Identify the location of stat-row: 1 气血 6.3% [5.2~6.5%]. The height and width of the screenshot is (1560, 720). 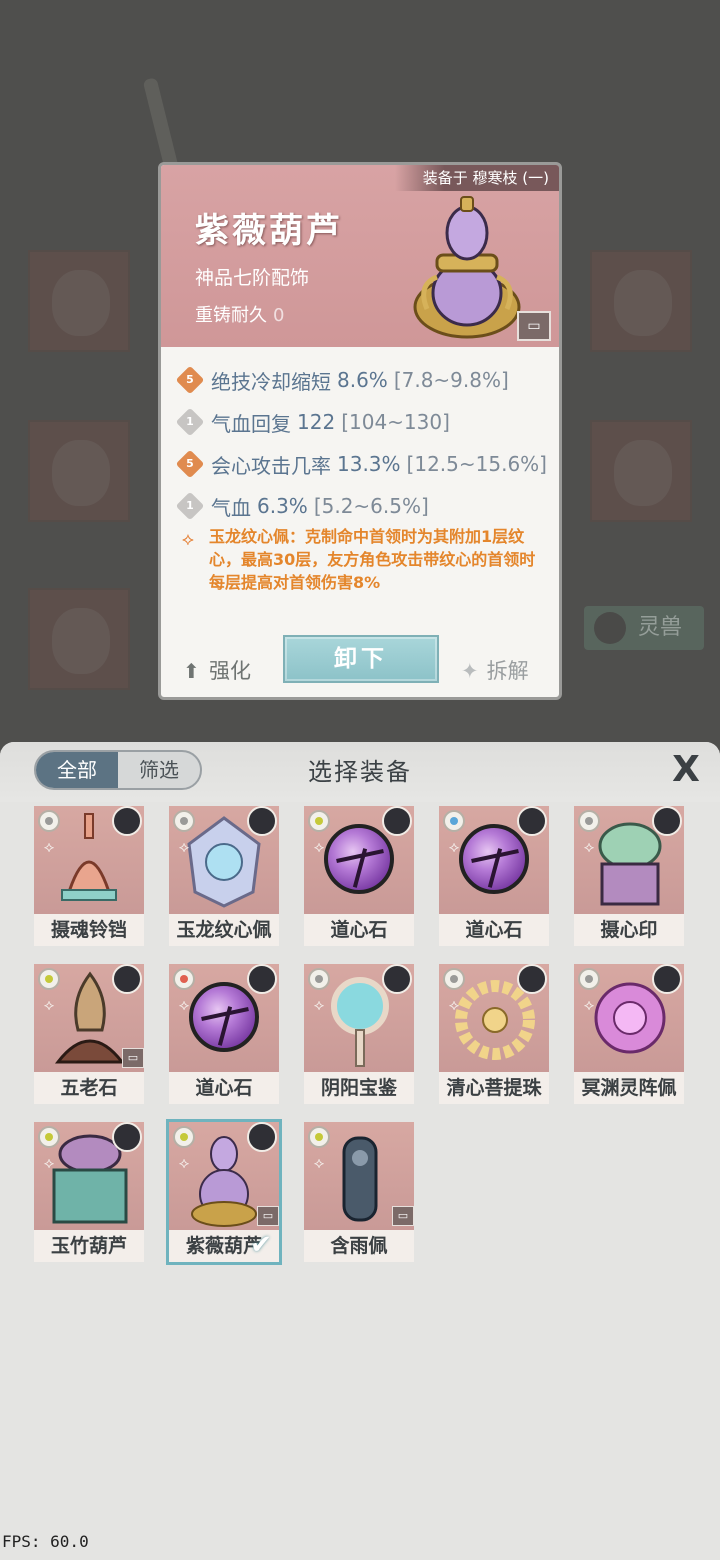
(362, 506).